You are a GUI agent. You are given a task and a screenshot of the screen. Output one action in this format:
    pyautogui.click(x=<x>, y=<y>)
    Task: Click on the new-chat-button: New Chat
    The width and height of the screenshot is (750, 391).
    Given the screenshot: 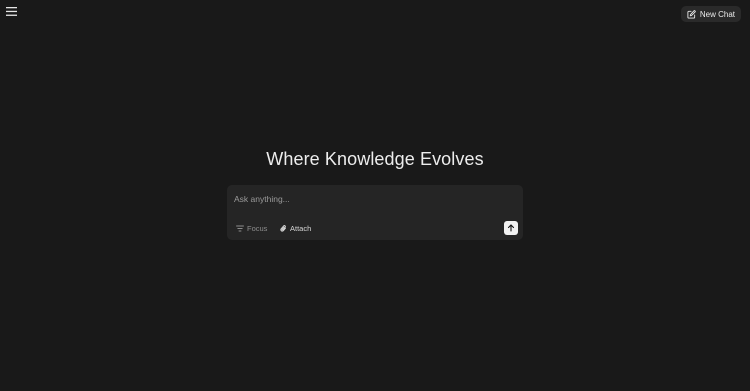 What is the action you would take?
    pyautogui.click(x=710, y=14)
    